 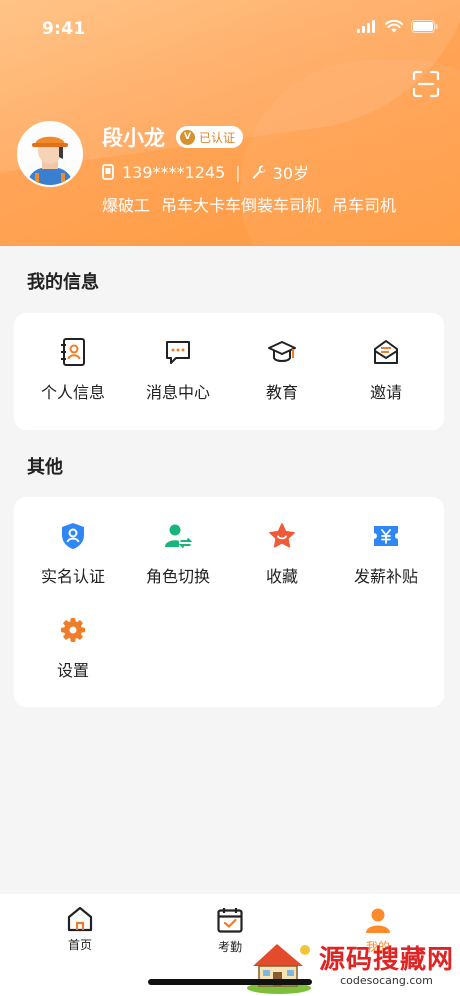 I want to click on battery-icon, so click(x=424, y=26).